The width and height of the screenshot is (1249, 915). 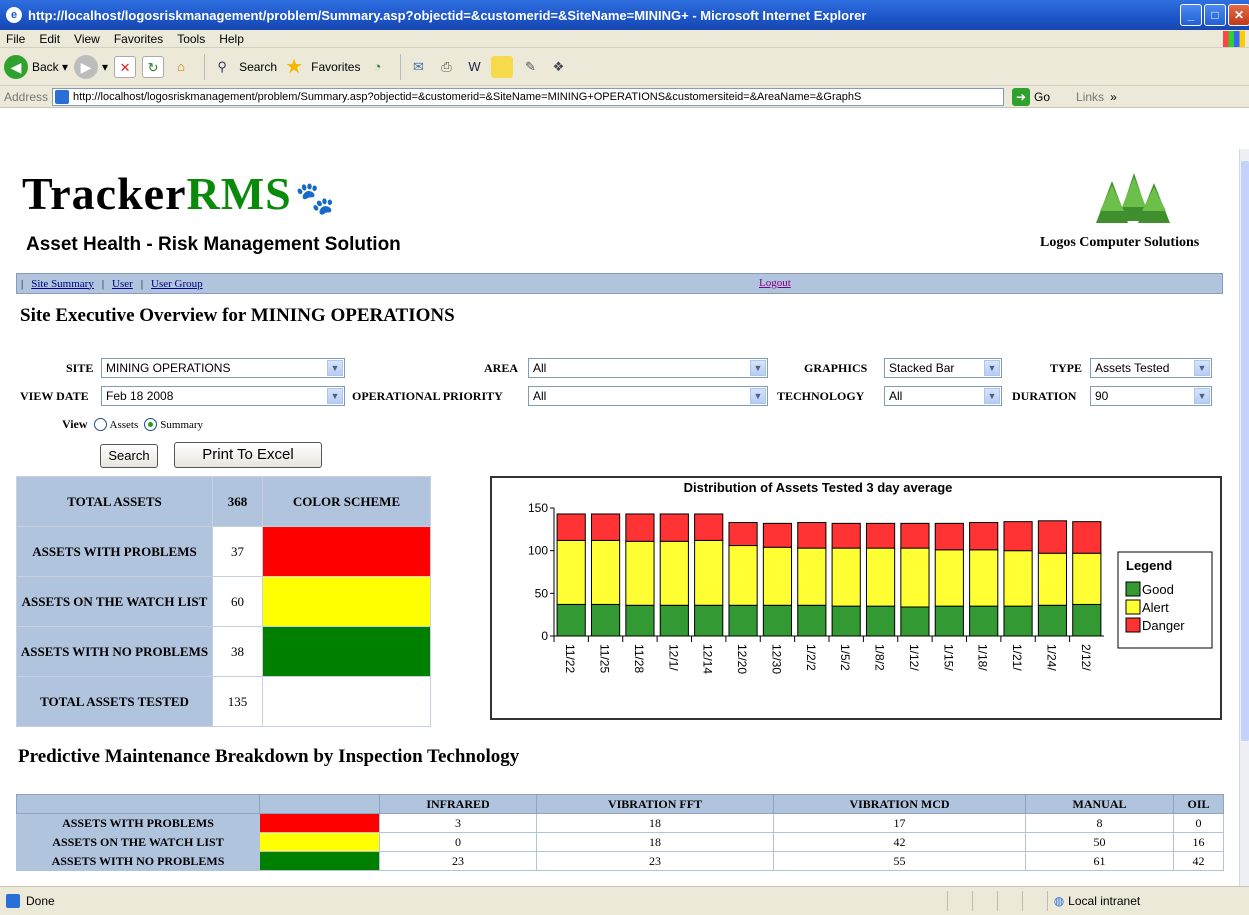 What do you see at coordinates (191, 39) in the screenshot?
I see `menu-tools: Tools` at bounding box center [191, 39].